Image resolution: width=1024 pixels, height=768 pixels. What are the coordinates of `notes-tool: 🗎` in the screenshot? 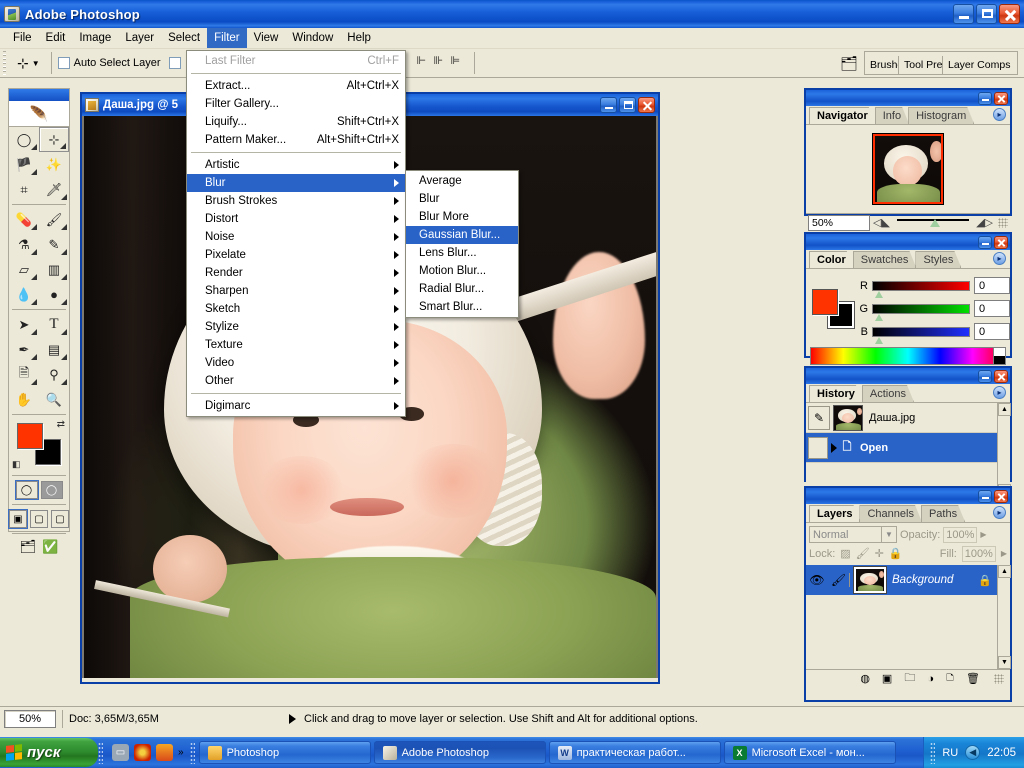 It's located at (24, 374).